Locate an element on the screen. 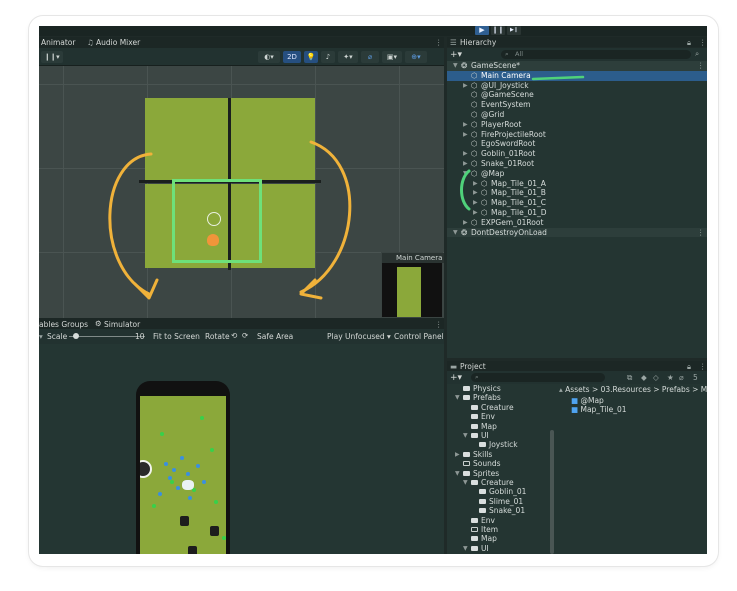  camera-preview-image is located at coordinates (409, 292).